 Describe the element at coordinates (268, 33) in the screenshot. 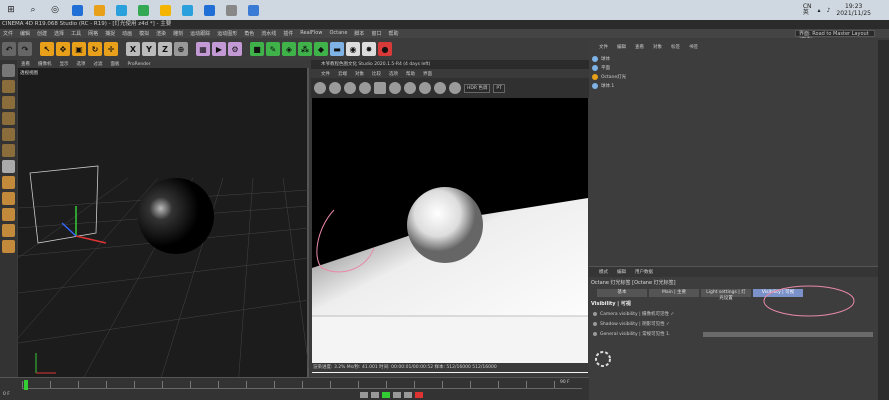

I see `menu-item: 流水线` at that location.